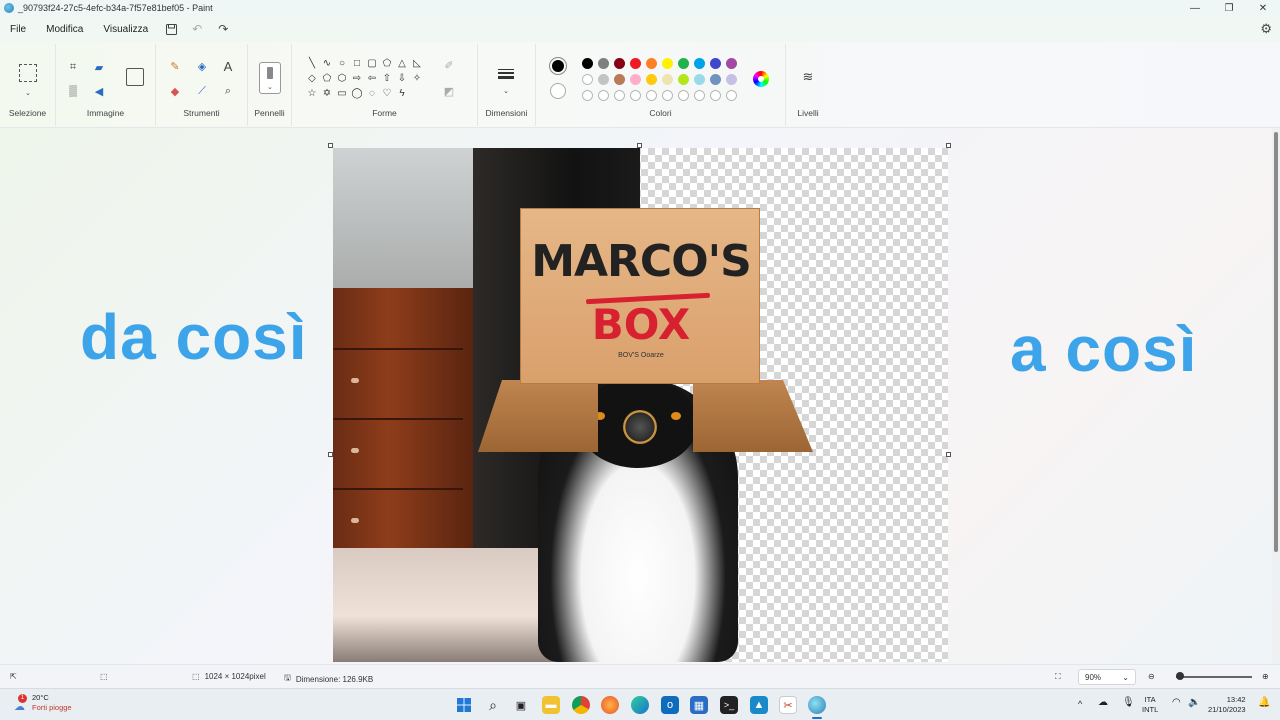 This screenshot has height=720, width=1280. What do you see at coordinates (948, 145) in the screenshot?
I see `resize-handle-top-right` at bounding box center [948, 145].